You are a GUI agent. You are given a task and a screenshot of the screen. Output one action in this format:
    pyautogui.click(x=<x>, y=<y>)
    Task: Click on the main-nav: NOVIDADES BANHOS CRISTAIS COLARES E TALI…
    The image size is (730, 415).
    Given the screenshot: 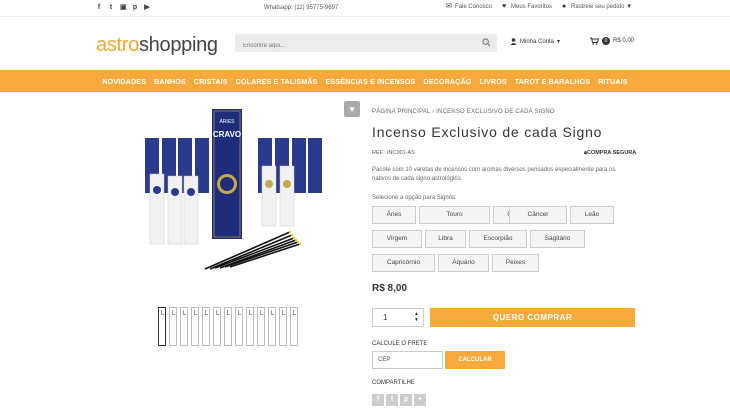 What is the action you would take?
    pyautogui.click(x=365, y=81)
    